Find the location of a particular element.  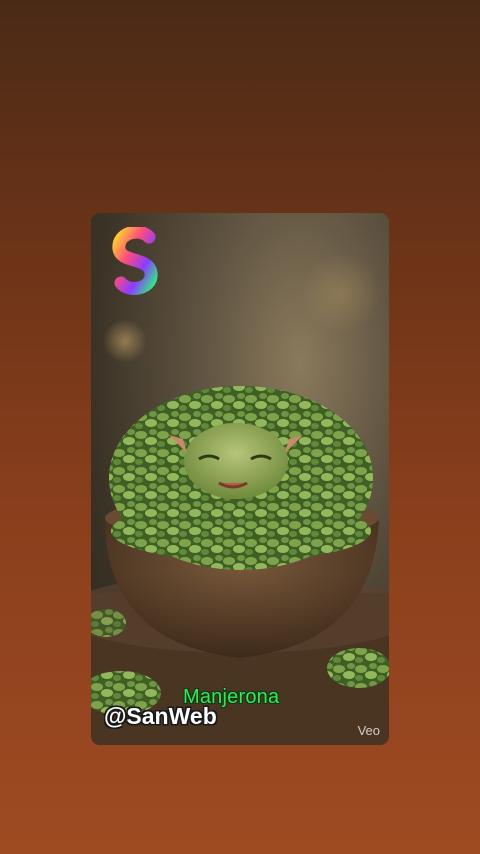

creator-handle: @SanWeb is located at coordinates (160, 716).